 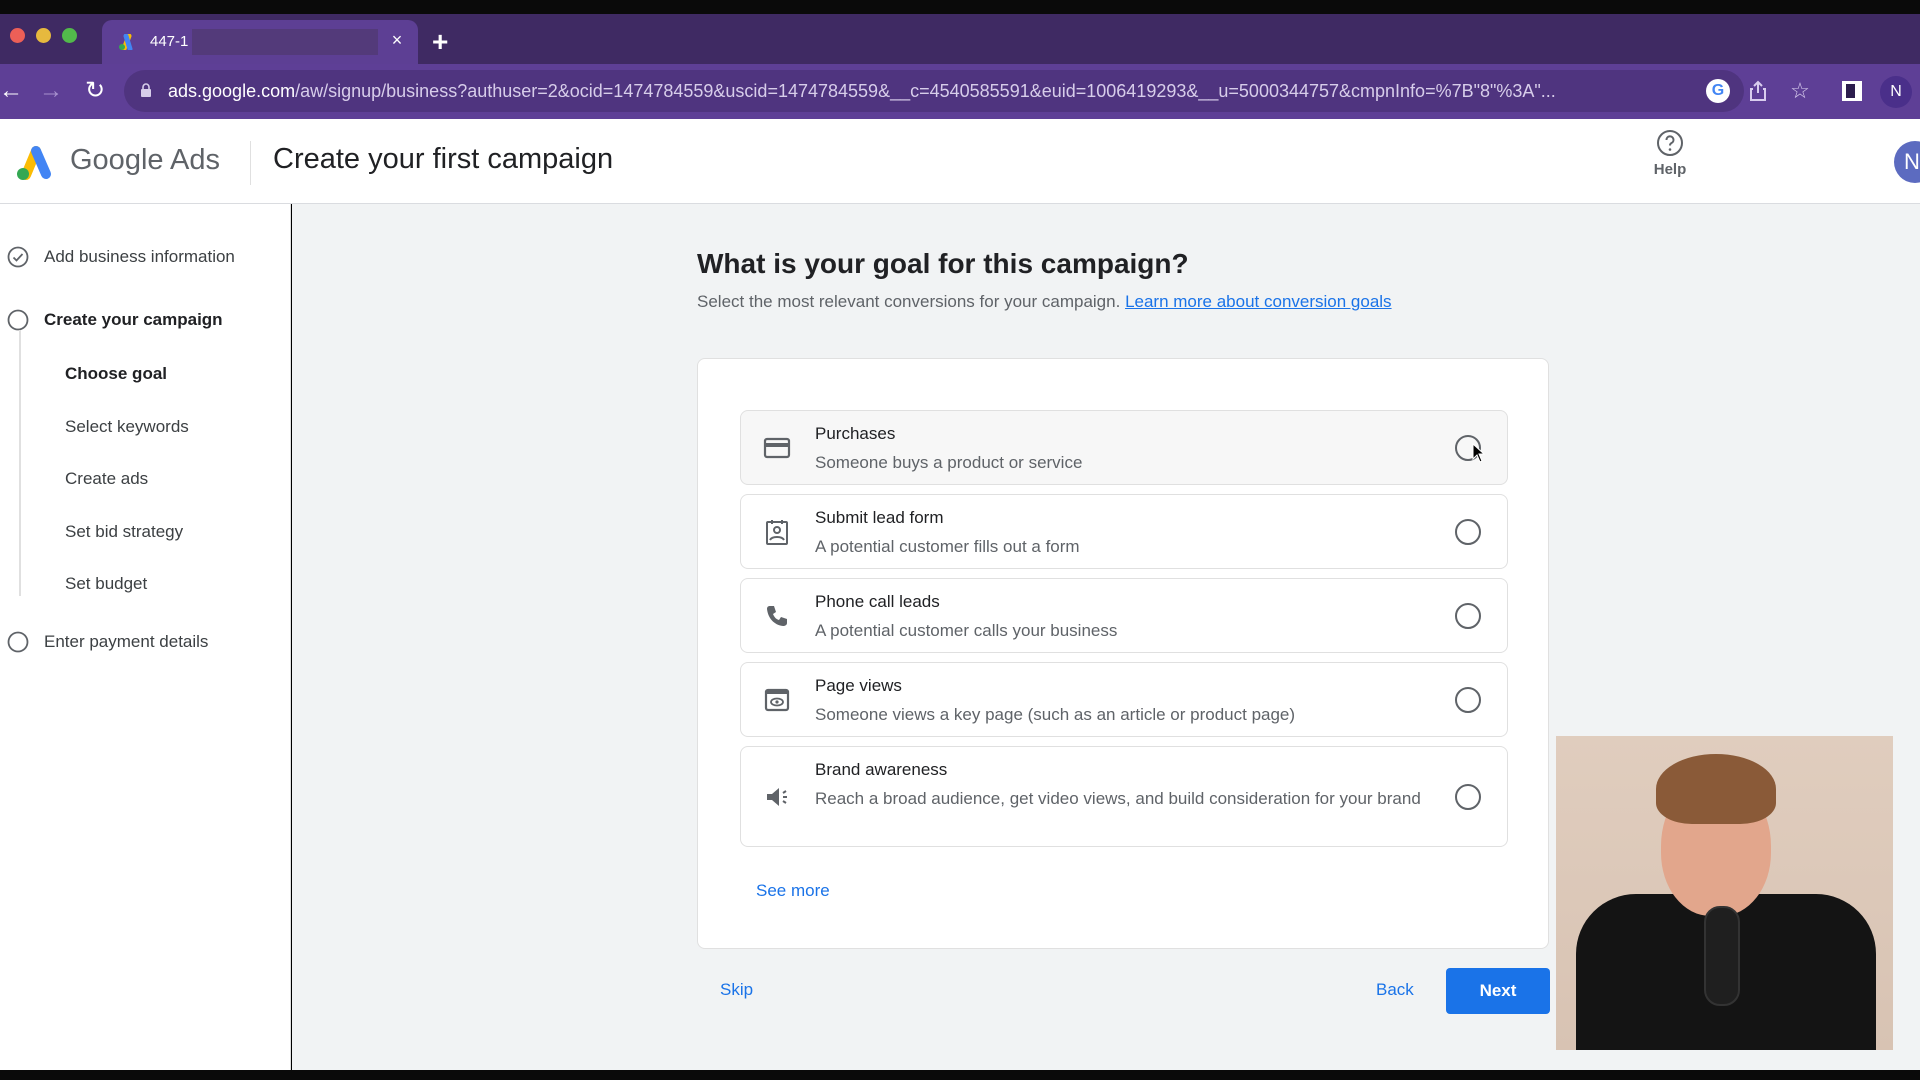 What do you see at coordinates (1907, 162) in the screenshot?
I see `account-avatar: N` at bounding box center [1907, 162].